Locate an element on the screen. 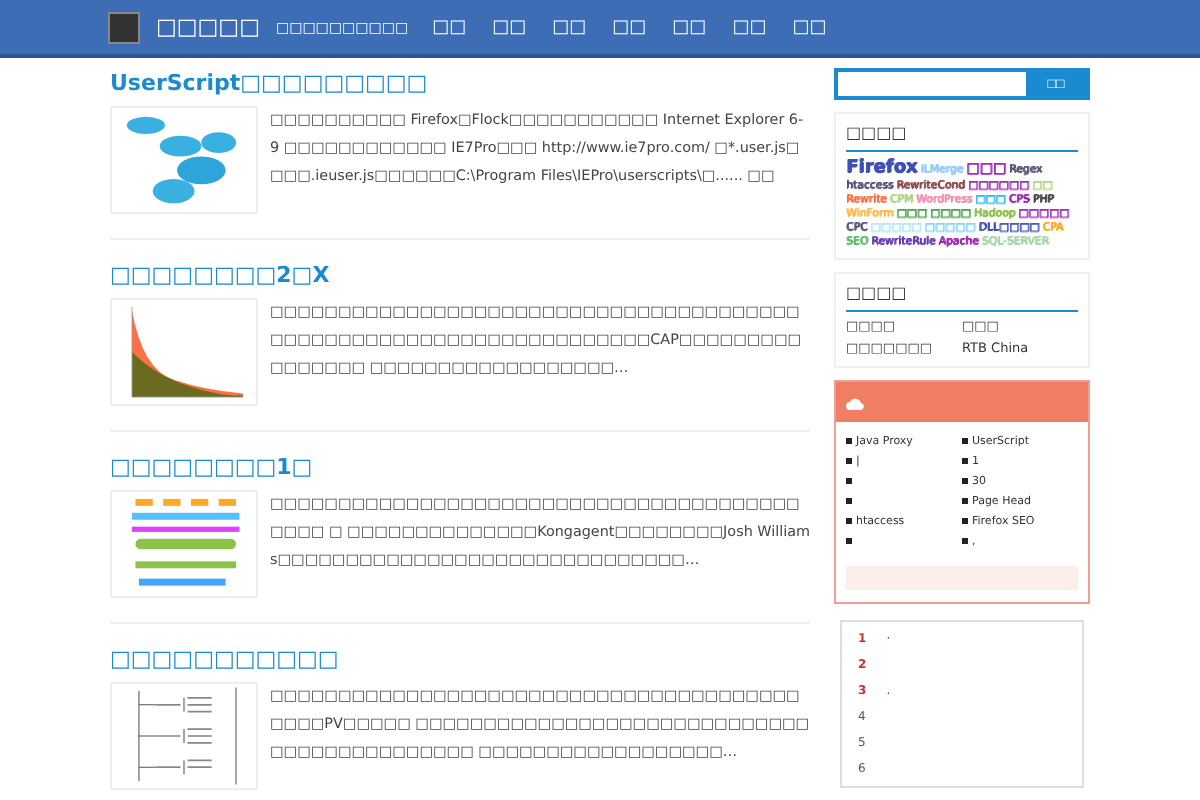  cloud-icon is located at coordinates (855, 402).